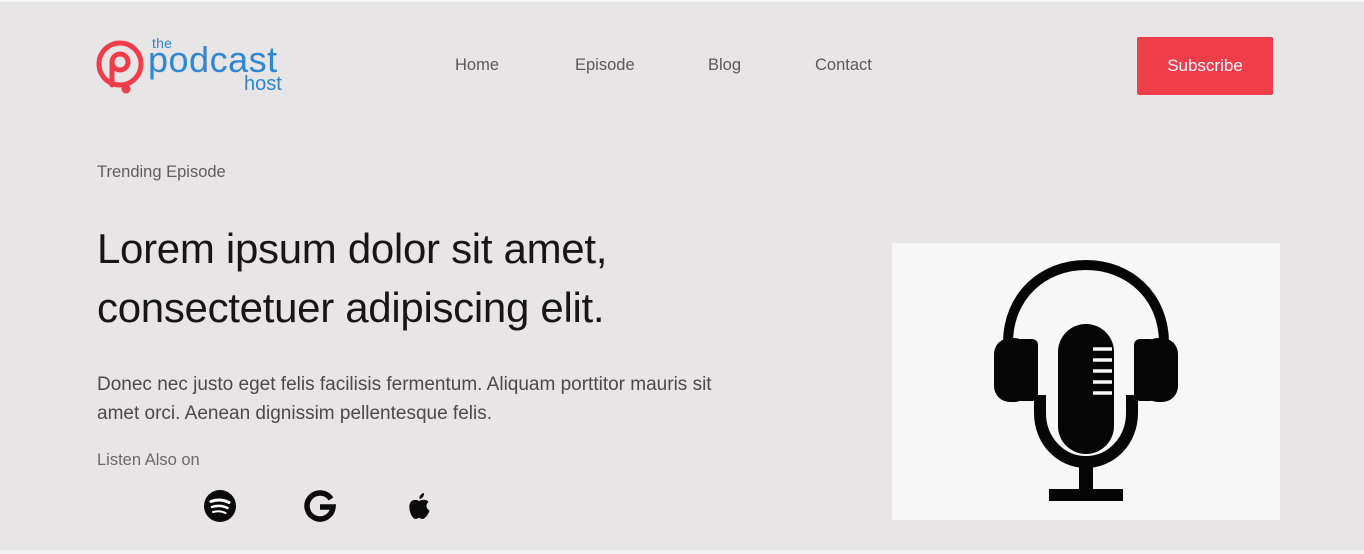 The width and height of the screenshot is (1364, 554). What do you see at coordinates (843, 65) in the screenshot?
I see `nav-item-contact: Contact` at bounding box center [843, 65].